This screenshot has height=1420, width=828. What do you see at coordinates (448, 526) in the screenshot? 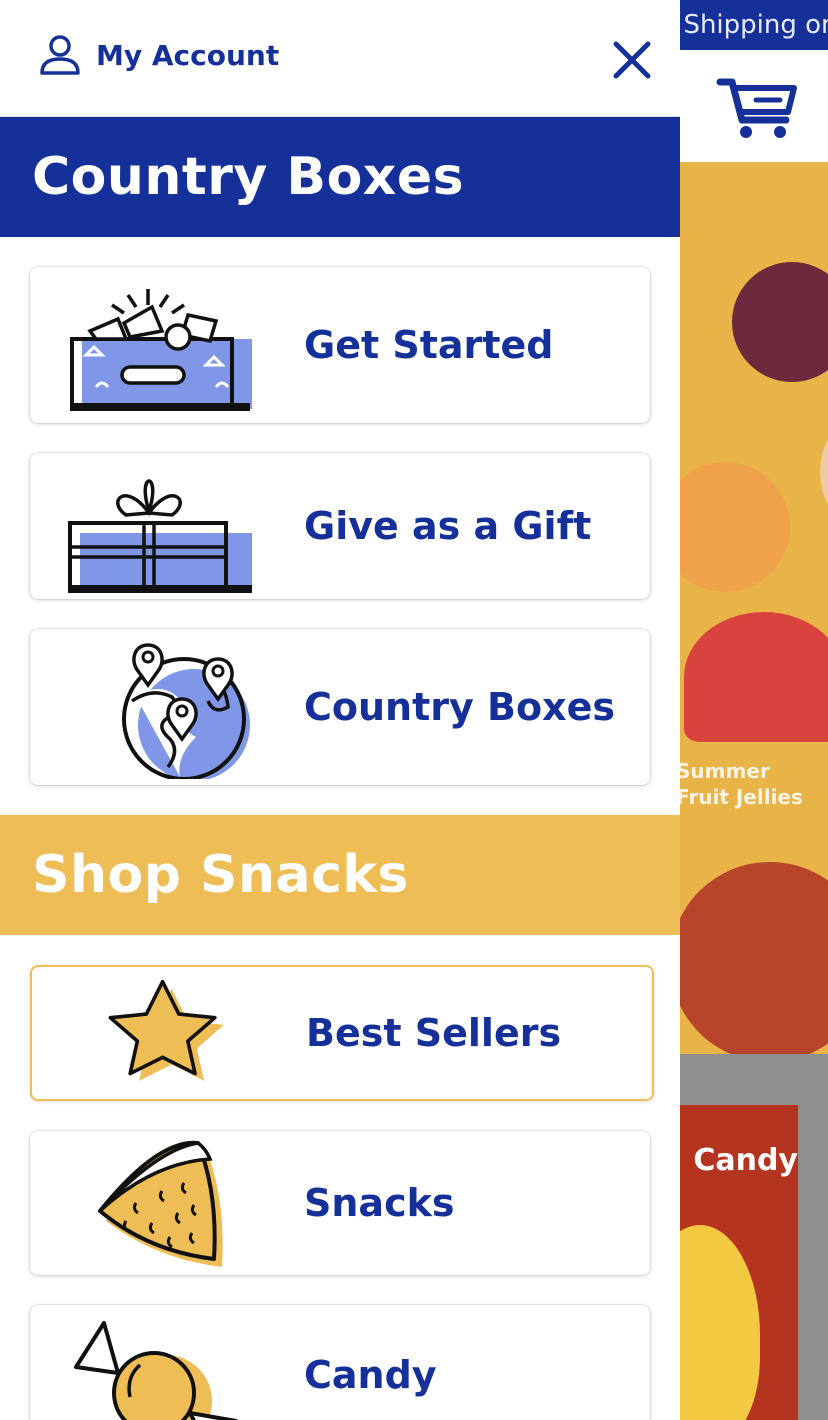
I see `menu-item-label: Give as a Gift` at bounding box center [448, 526].